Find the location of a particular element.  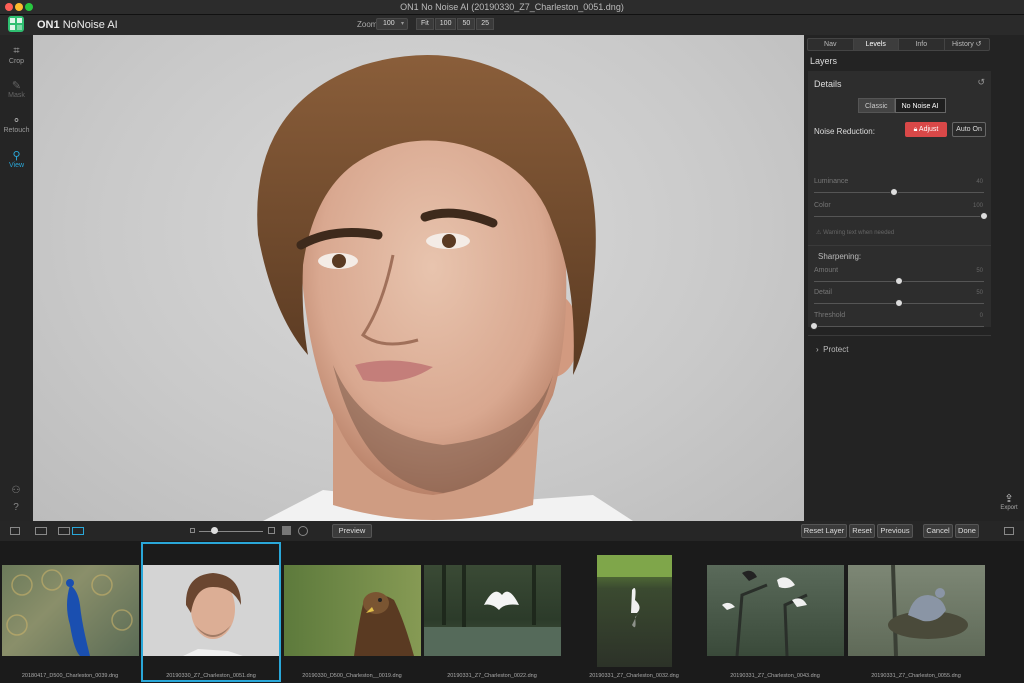

amount-label: Amount is located at coordinates (826, 270).